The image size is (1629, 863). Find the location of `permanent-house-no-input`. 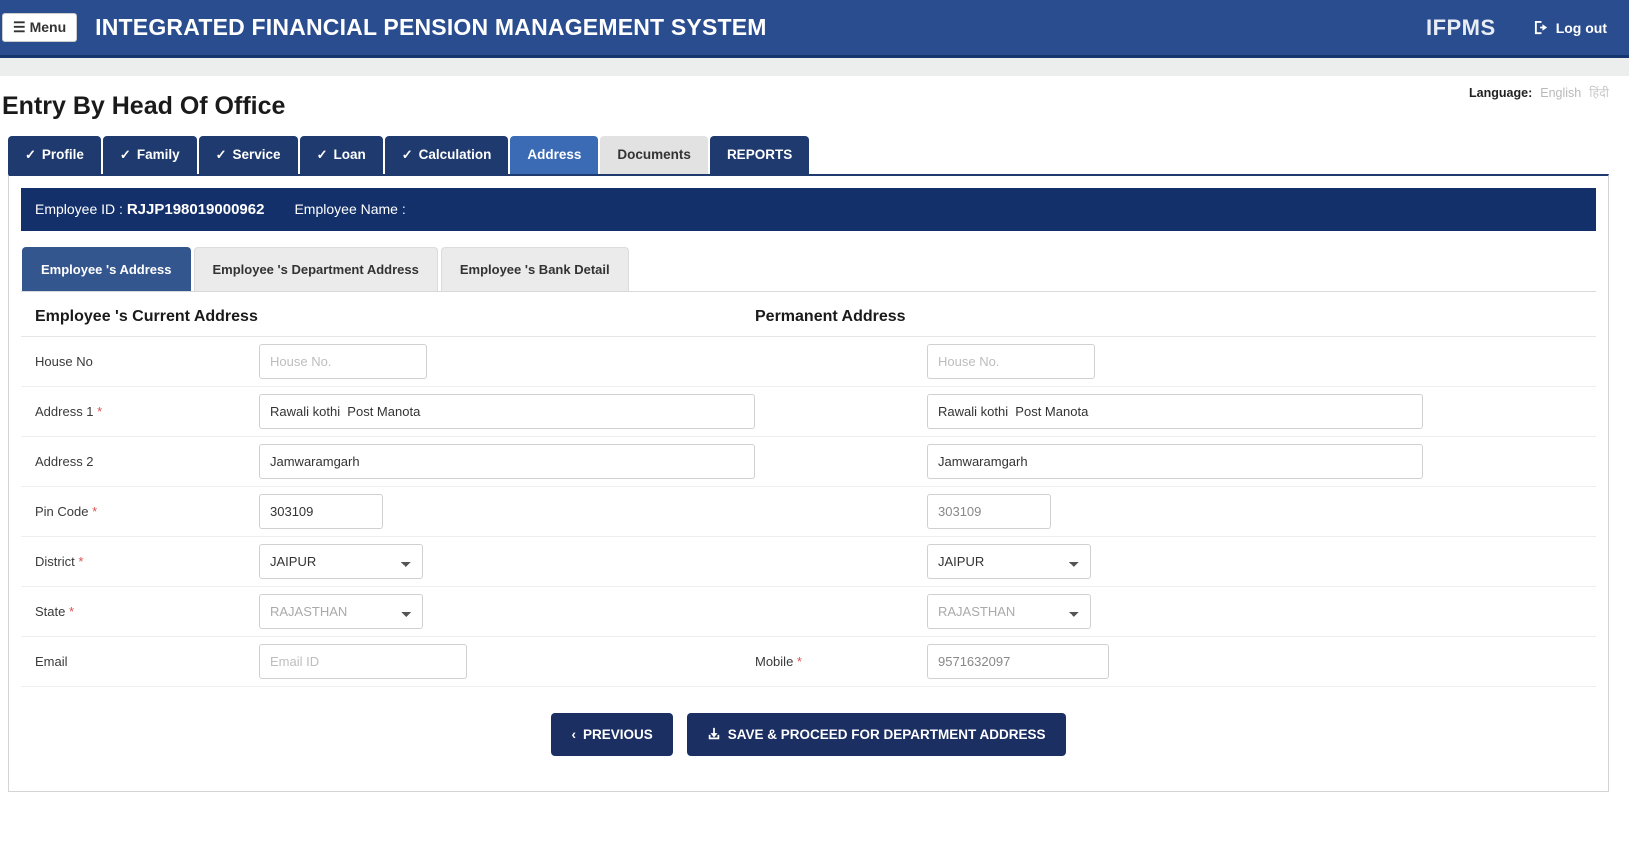

permanent-house-no-input is located at coordinates (1011, 361).